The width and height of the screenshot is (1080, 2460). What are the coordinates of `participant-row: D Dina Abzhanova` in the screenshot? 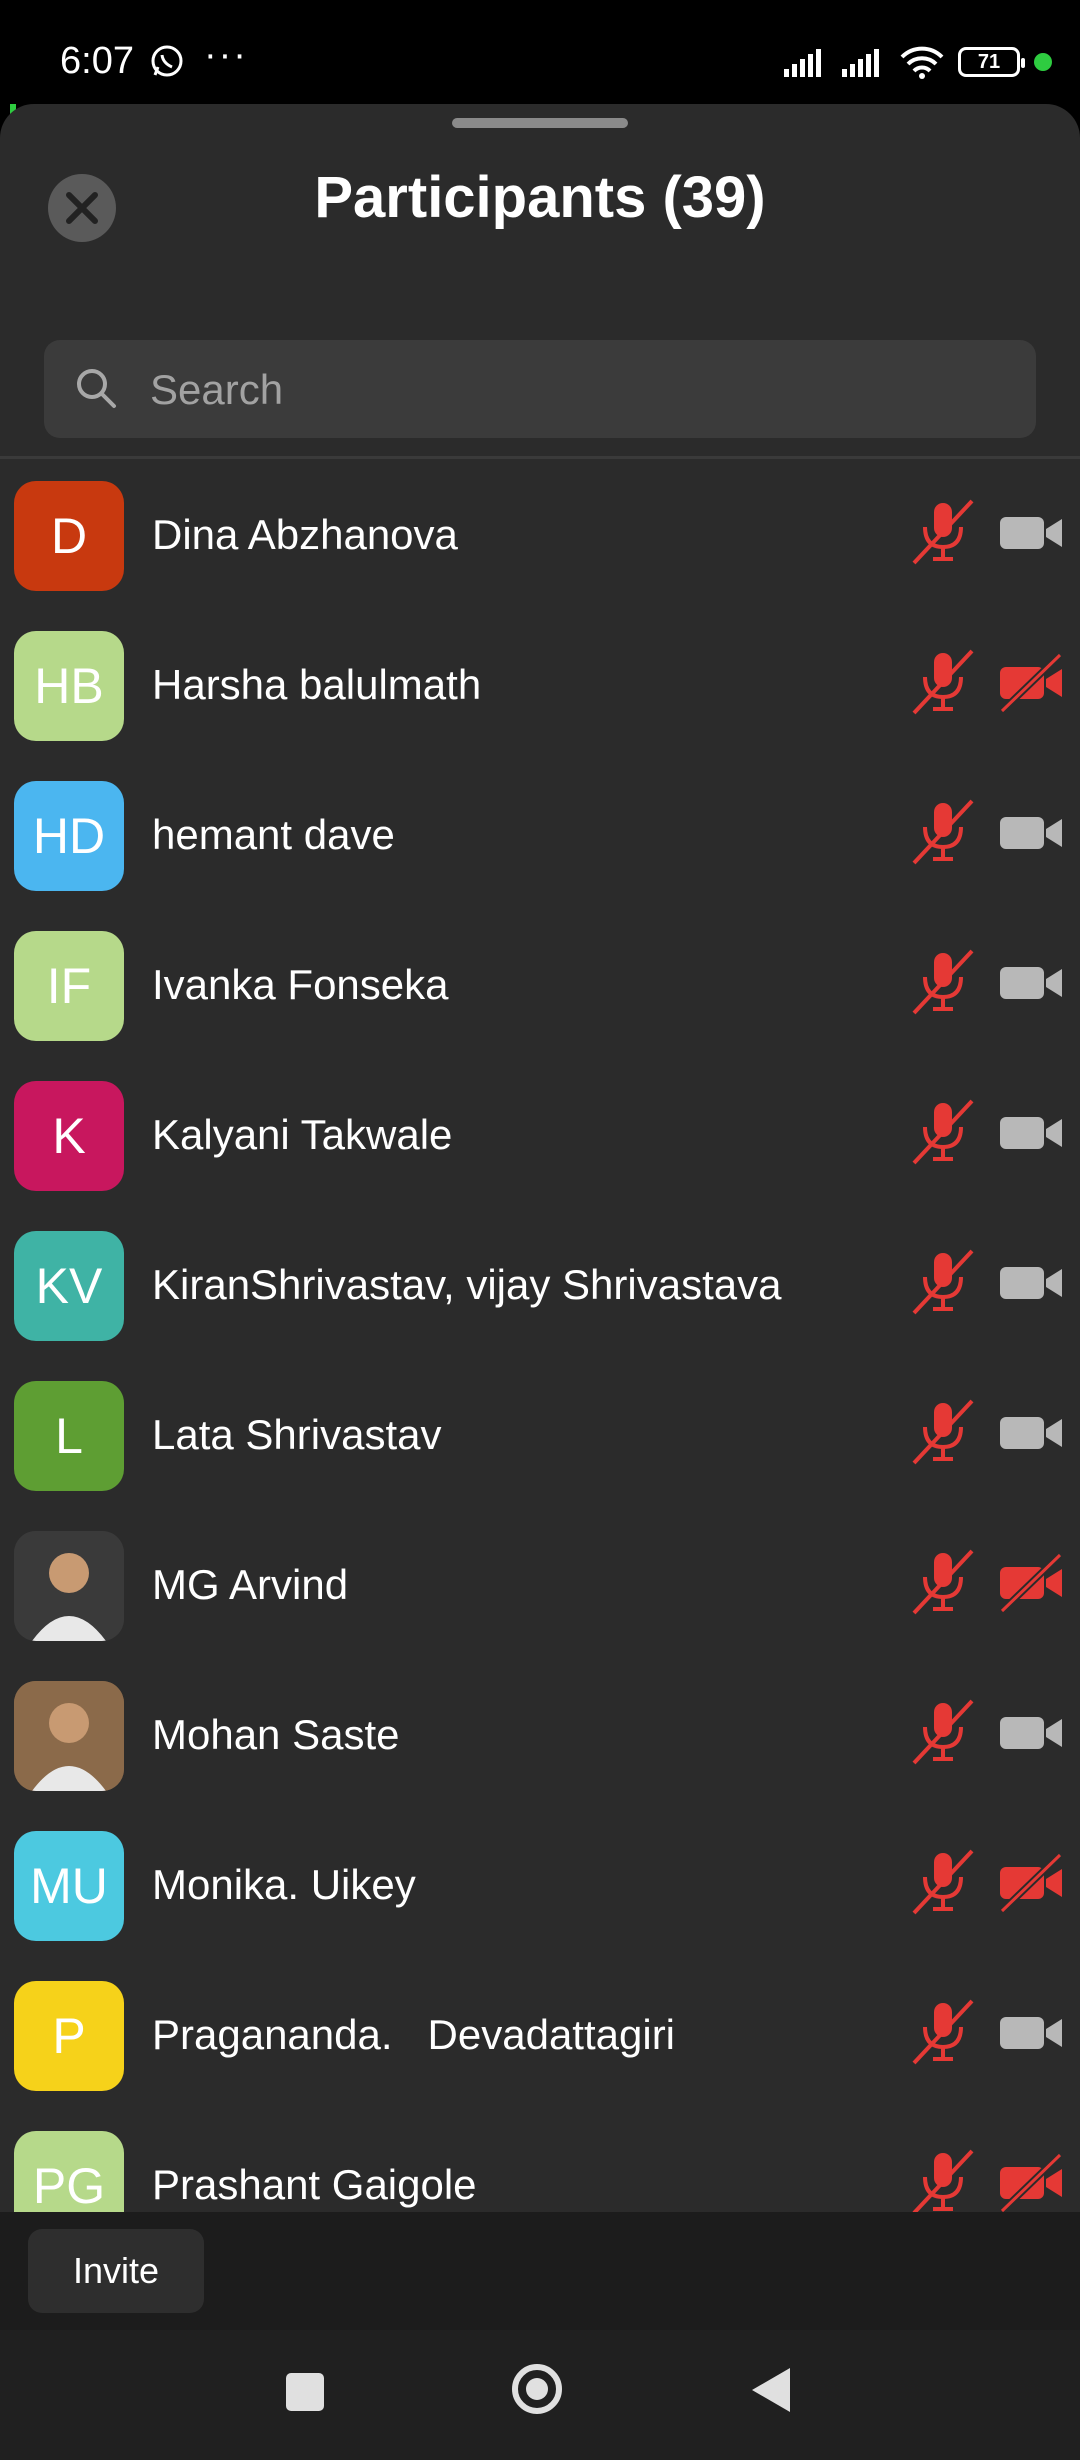 It's located at (540, 534).